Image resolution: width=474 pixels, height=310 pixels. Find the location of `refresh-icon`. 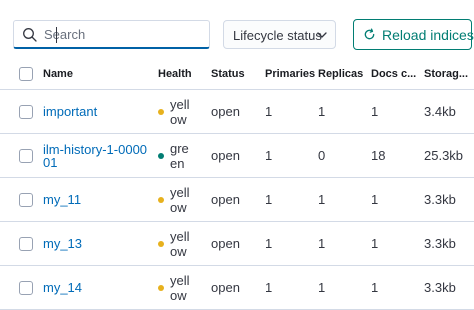

refresh-icon is located at coordinates (369, 34).